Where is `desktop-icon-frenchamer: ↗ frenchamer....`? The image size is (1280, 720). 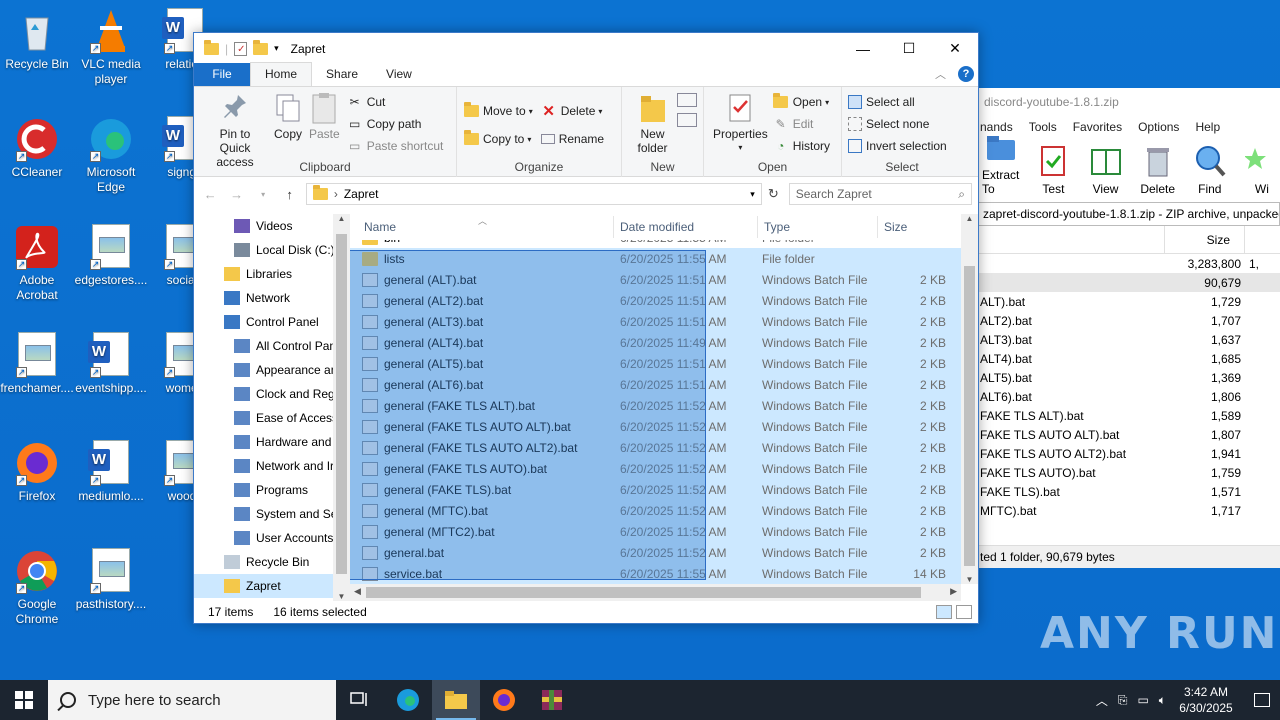 desktop-icon-frenchamer: ↗ frenchamer.... is located at coordinates (37, 364).